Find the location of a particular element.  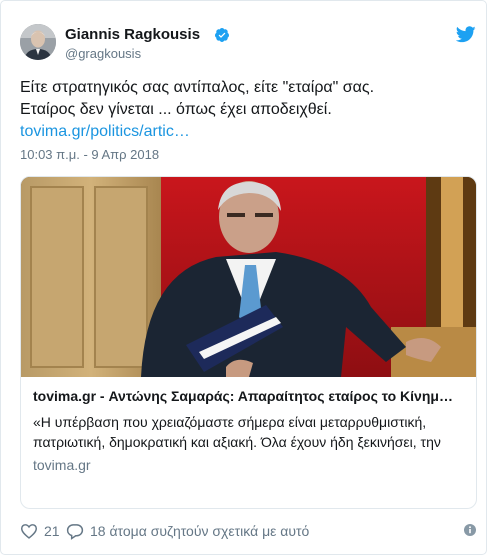

like-count: 21 is located at coordinates (52, 531).